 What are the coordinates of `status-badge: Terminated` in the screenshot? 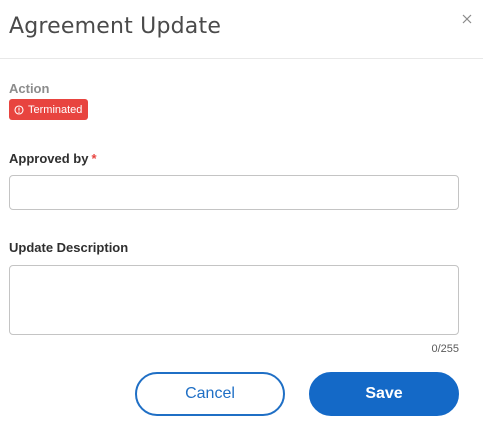 It's located at (49, 109).